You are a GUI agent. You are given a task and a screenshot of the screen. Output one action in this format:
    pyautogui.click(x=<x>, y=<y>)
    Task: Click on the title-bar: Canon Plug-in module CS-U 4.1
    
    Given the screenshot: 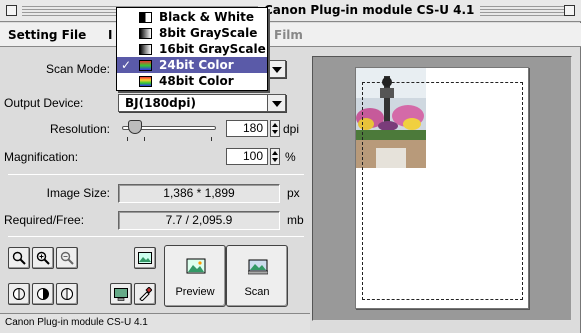 What is the action you would take?
    pyautogui.click(x=290, y=11)
    